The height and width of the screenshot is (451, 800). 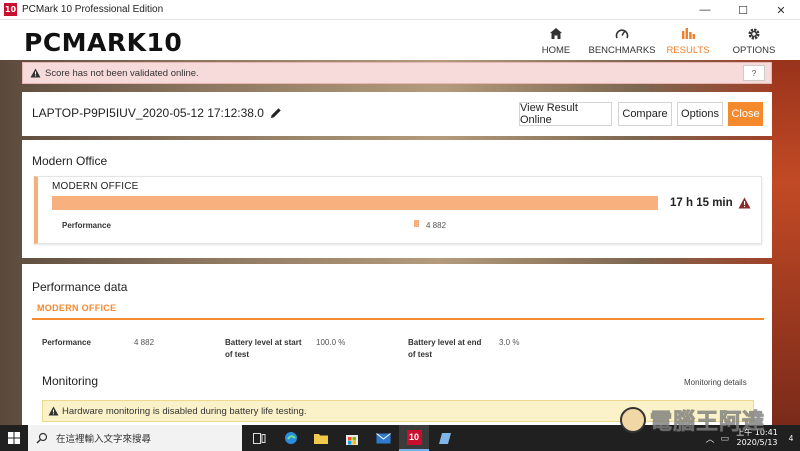 I want to click on search-icon, so click(x=42, y=438).